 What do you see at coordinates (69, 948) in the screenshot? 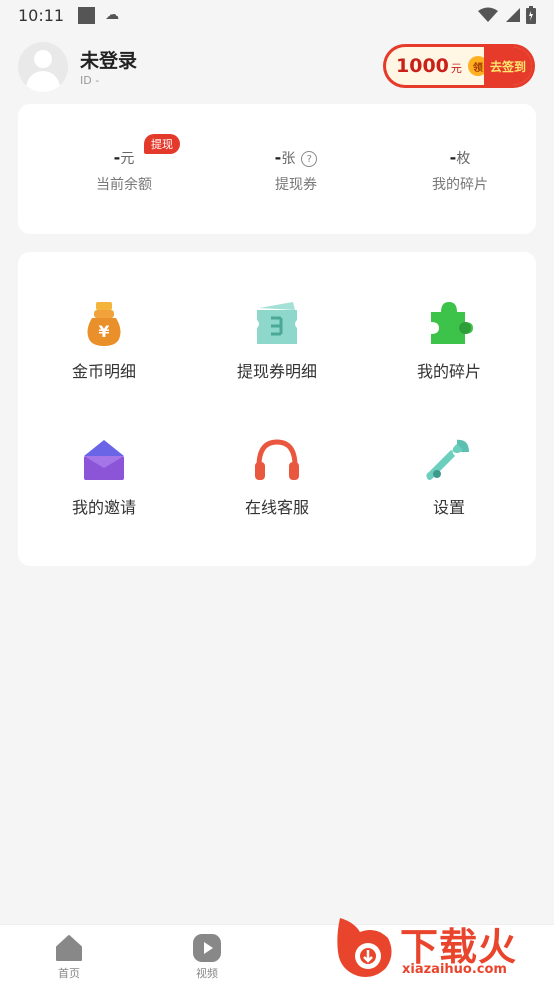
I see `home-icon` at bounding box center [69, 948].